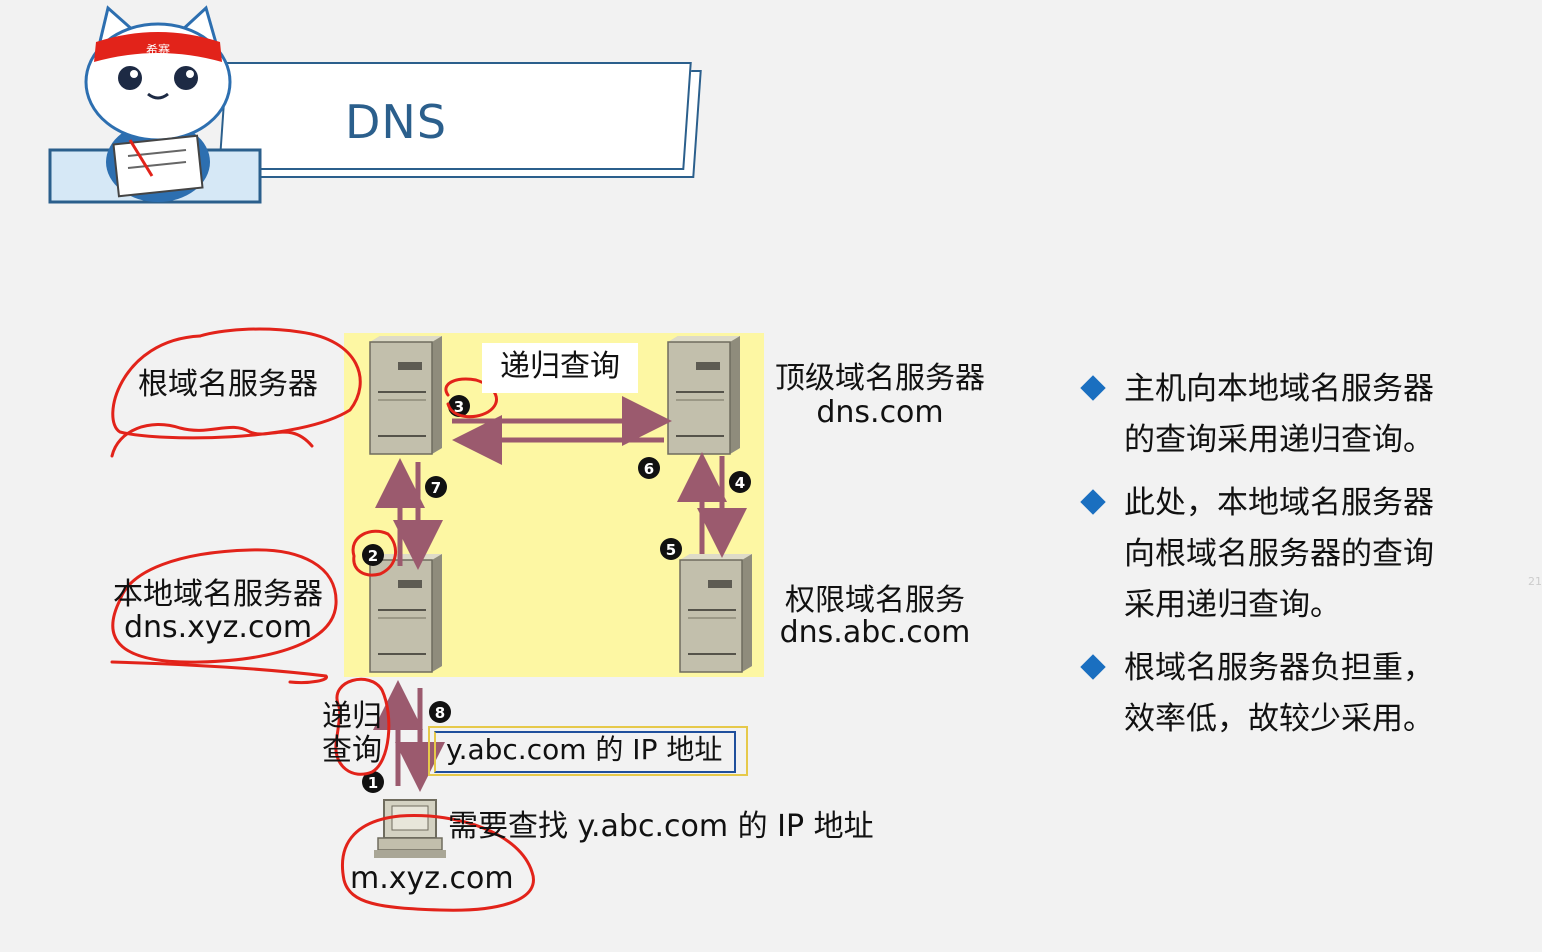 The width and height of the screenshot is (1542, 952). I want to click on bullet-line: 根域名服务器负担重，, so click(1279, 668).